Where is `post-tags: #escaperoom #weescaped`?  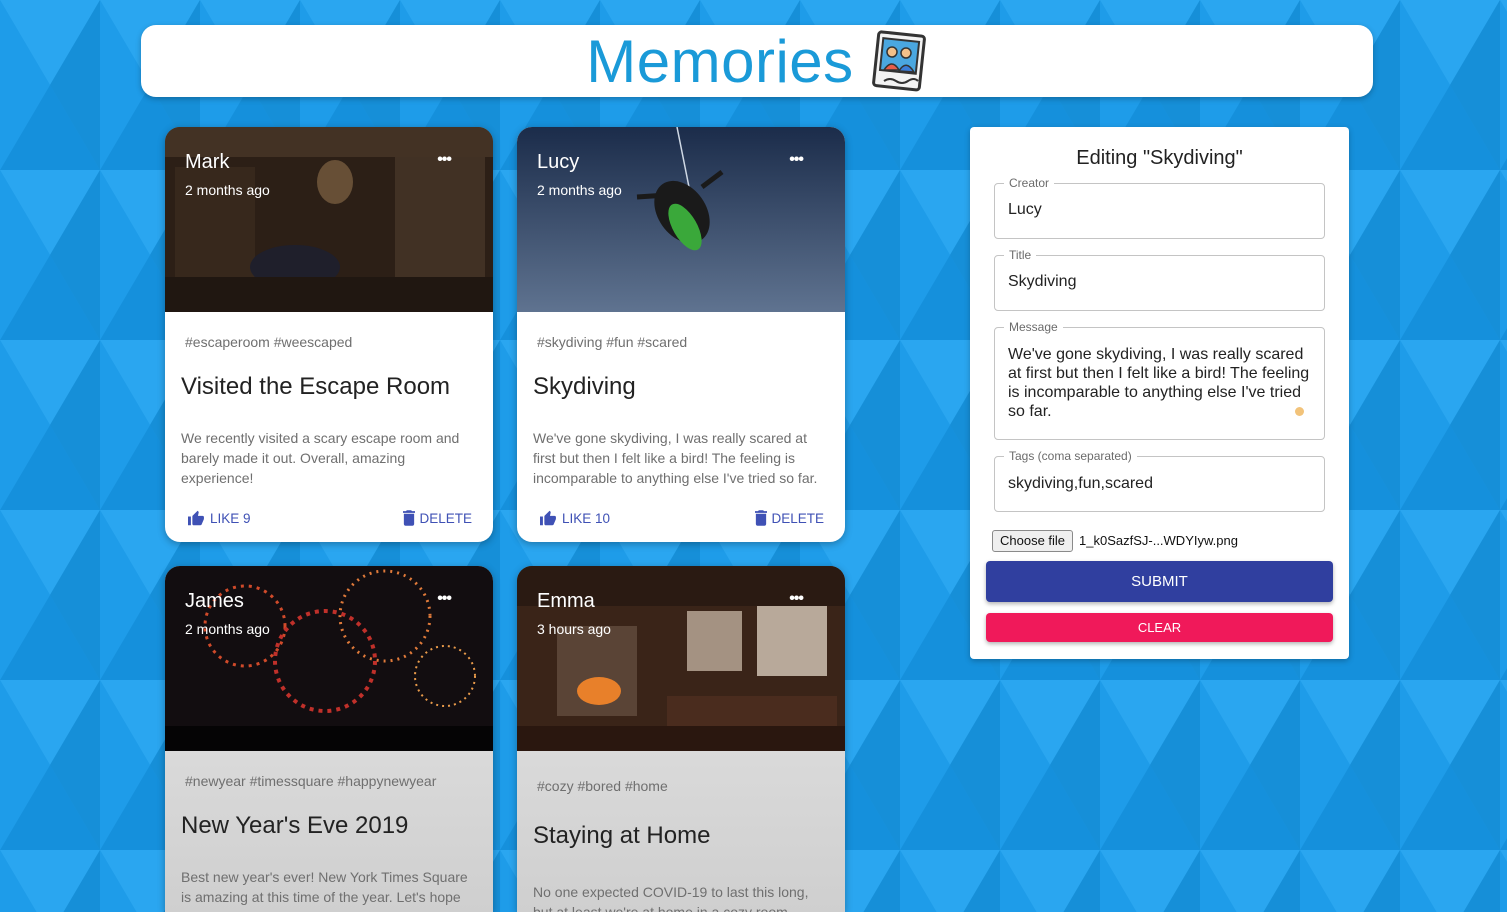
post-tags: #escaperoom #weescaped is located at coordinates (269, 342).